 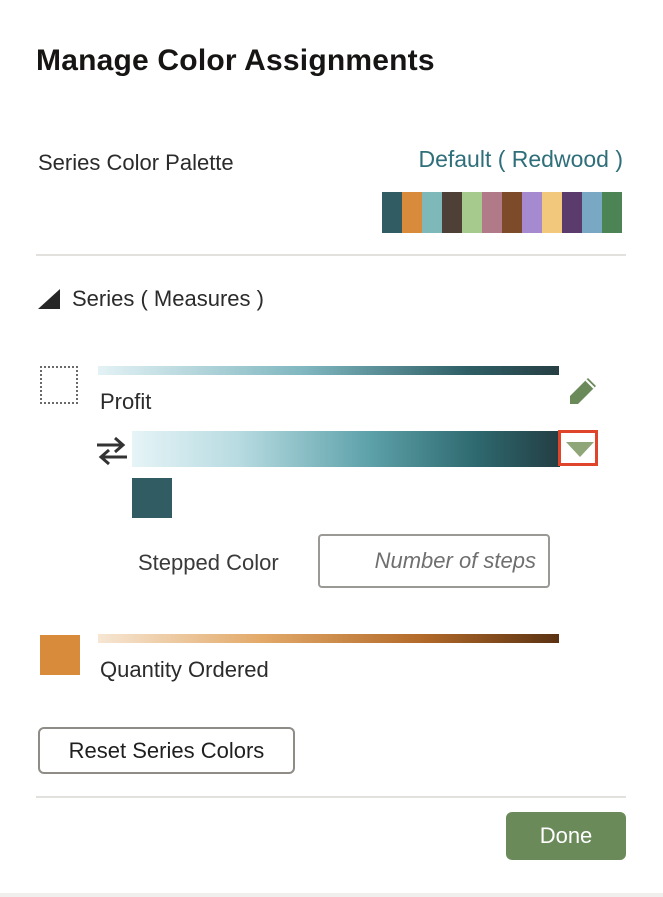 I want to click on section-divider, so click(x=331, y=255).